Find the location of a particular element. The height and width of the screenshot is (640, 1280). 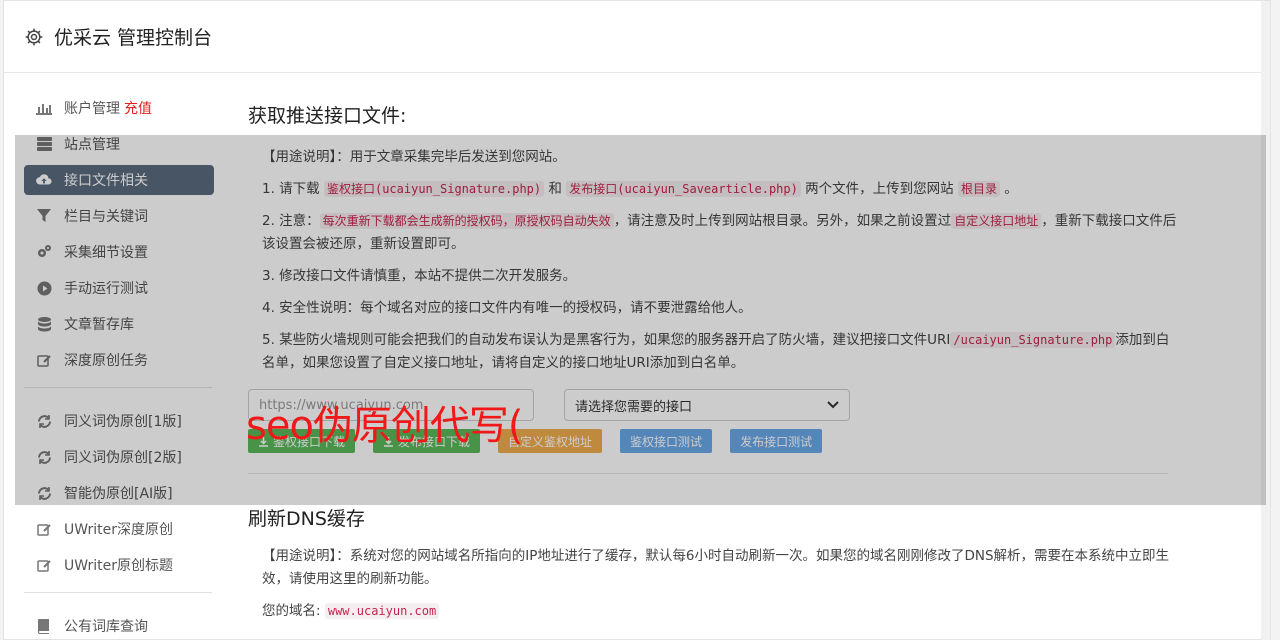

section-title-interface: 获取推送接口文件: is located at coordinates (327, 116).